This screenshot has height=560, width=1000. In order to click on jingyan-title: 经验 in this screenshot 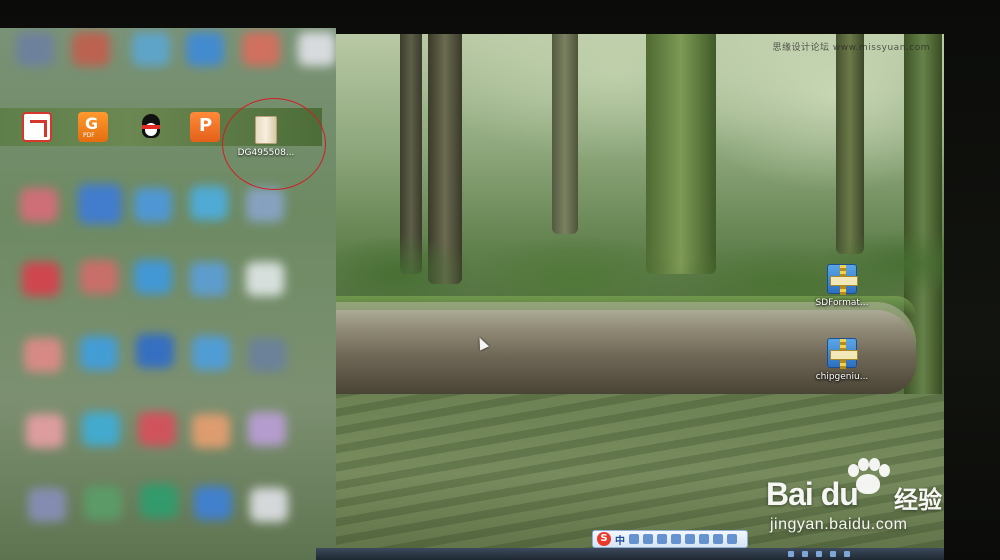, I will do `click(918, 500)`.